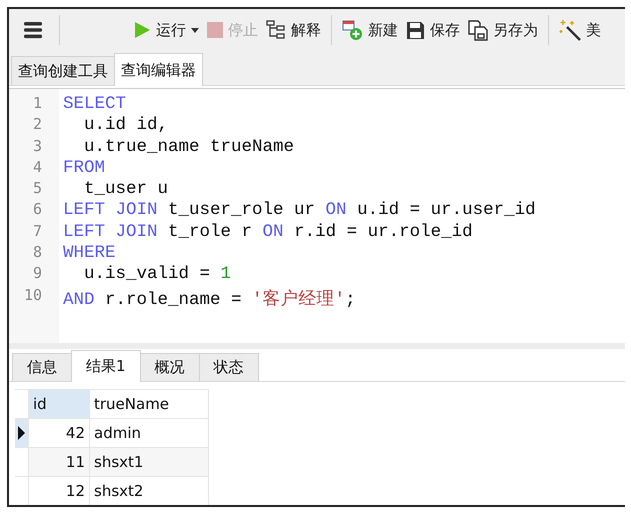 The height and width of the screenshot is (515, 631). What do you see at coordinates (33, 30) in the screenshot?
I see `menu-icon` at bounding box center [33, 30].